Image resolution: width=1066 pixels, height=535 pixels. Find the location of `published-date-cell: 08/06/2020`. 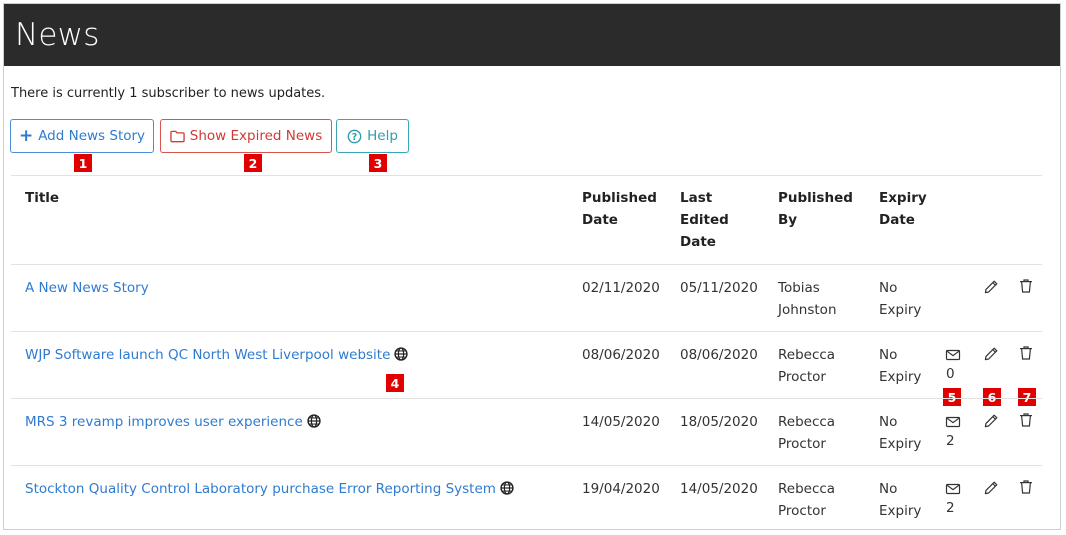

published-date-cell: 08/06/2020 is located at coordinates (621, 355).